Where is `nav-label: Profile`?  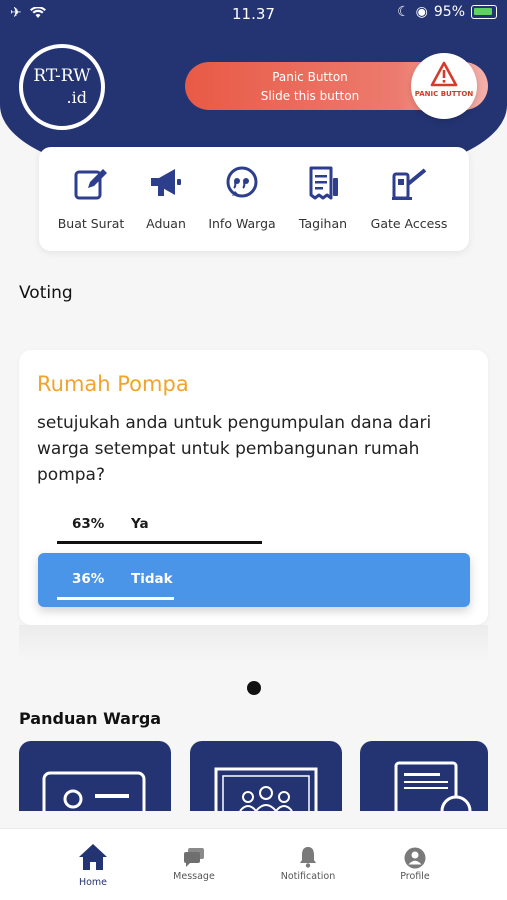 nav-label: Profile is located at coordinates (415, 876).